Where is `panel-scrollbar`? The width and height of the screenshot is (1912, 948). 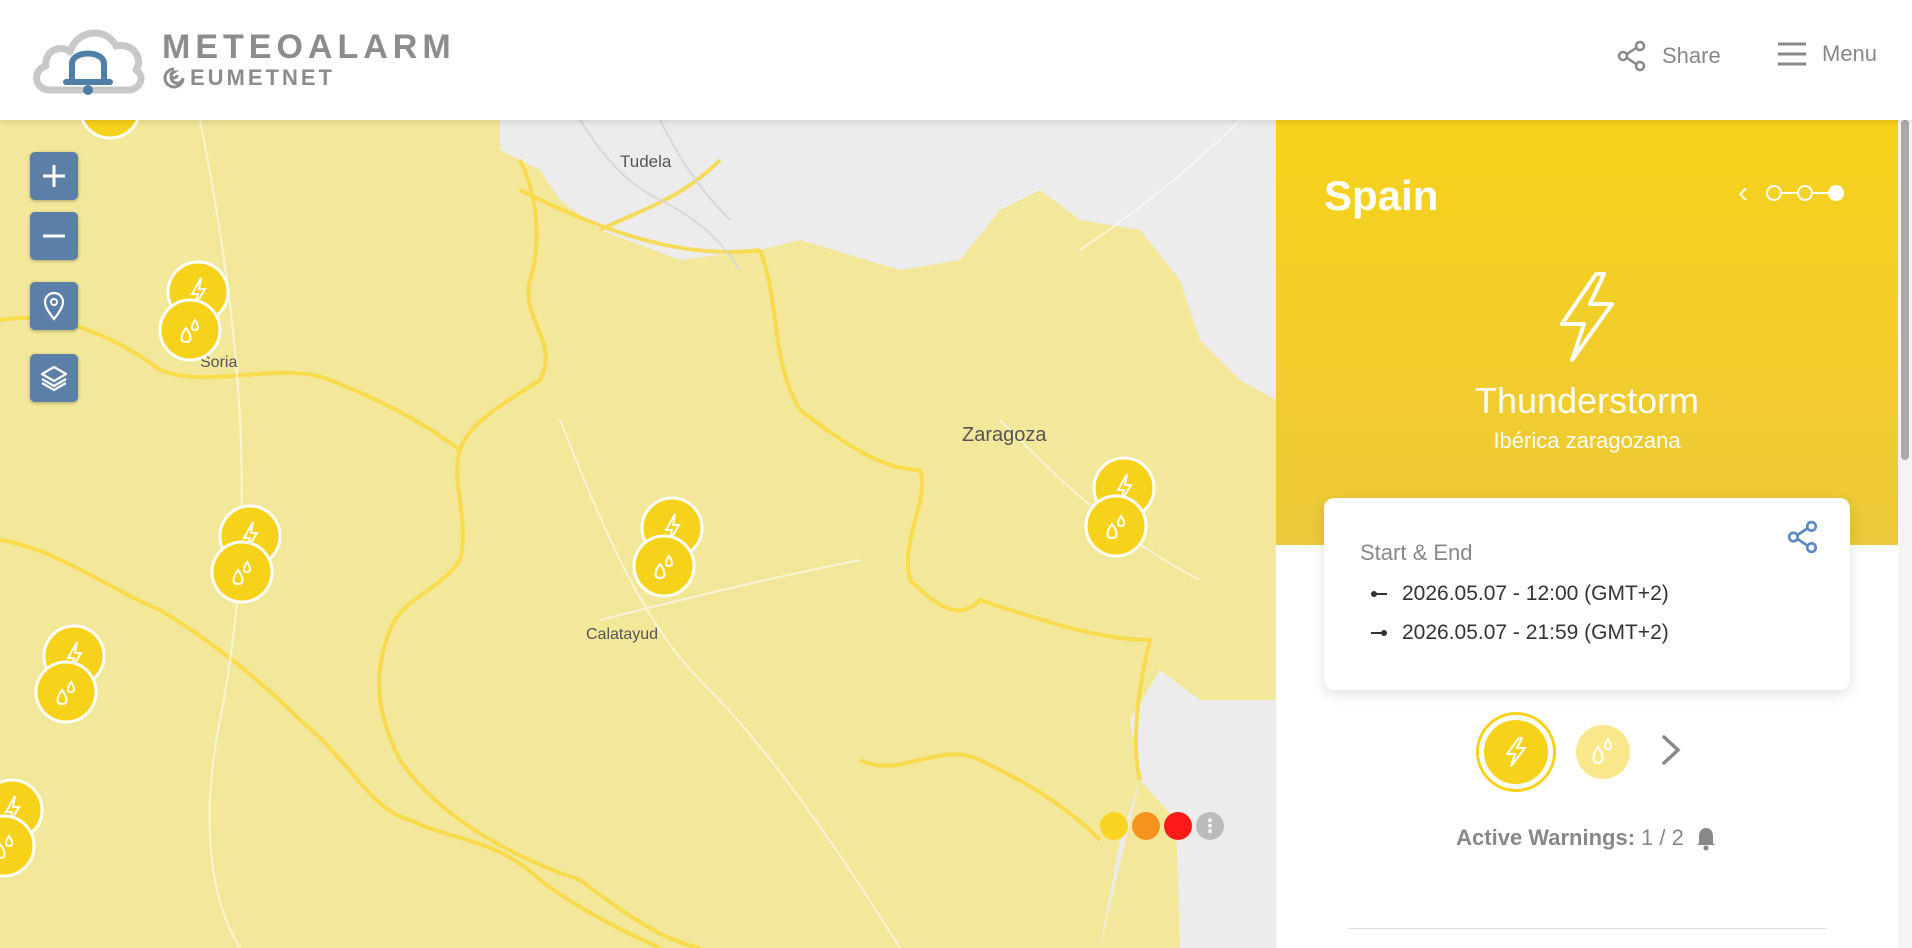 panel-scrollbar is located at coordinates (1905, 534).